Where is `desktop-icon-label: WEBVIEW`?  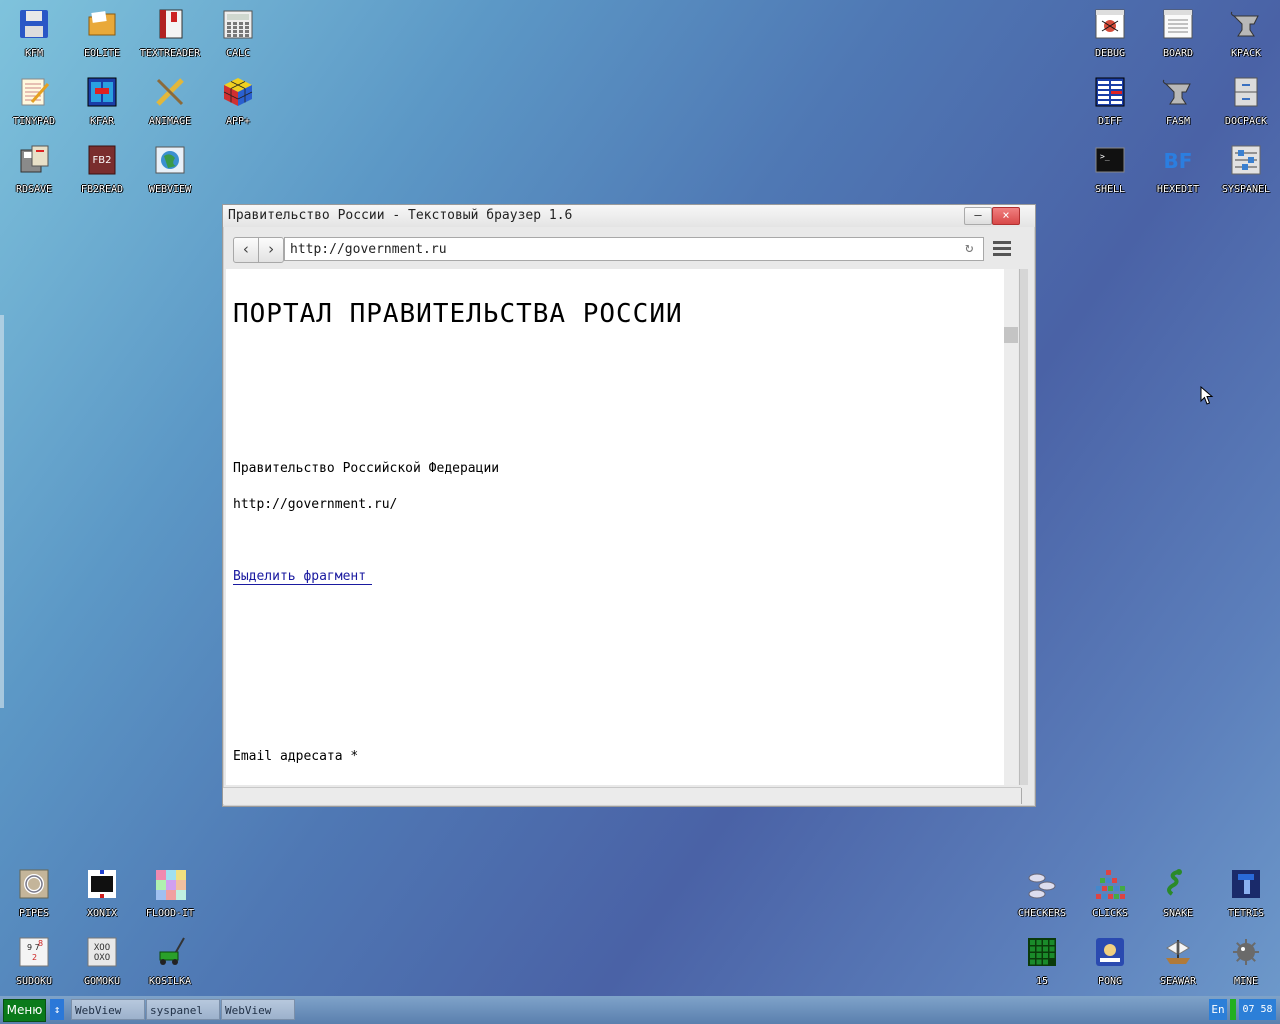
desktop-icon-label: WEBVIEW is located at coordinates (170, 189).